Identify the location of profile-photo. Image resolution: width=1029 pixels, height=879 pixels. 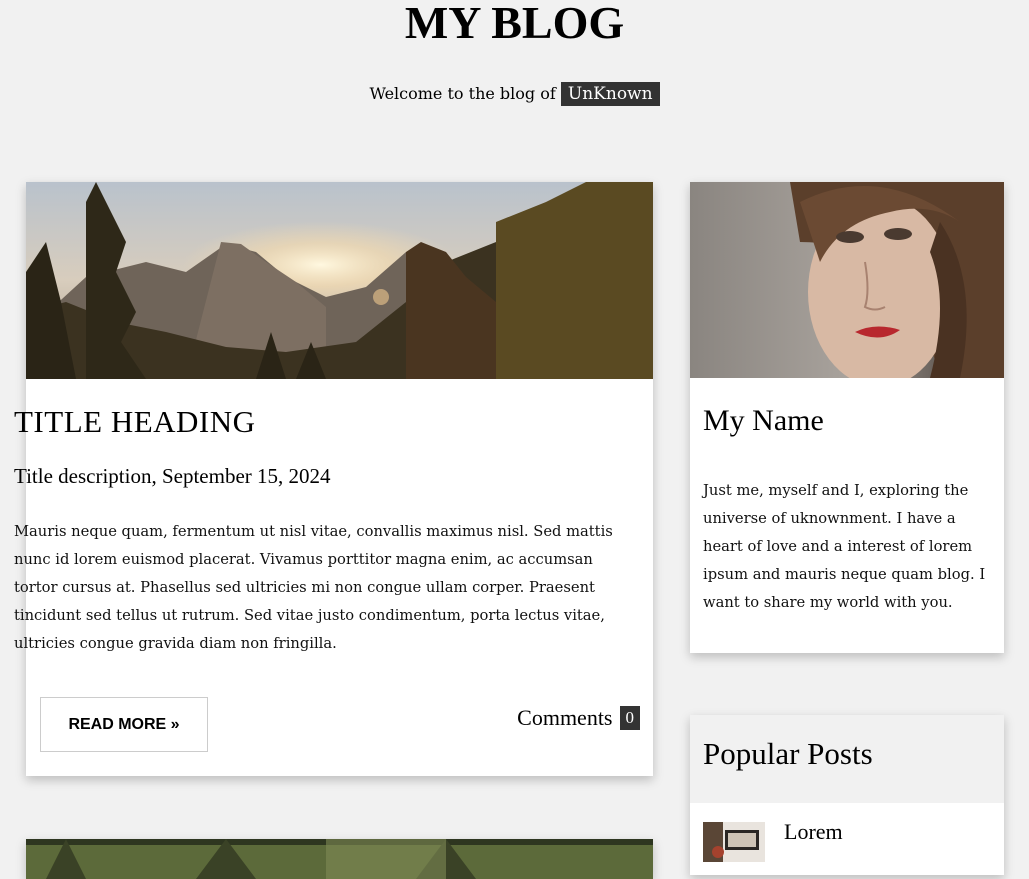
(847, 280).